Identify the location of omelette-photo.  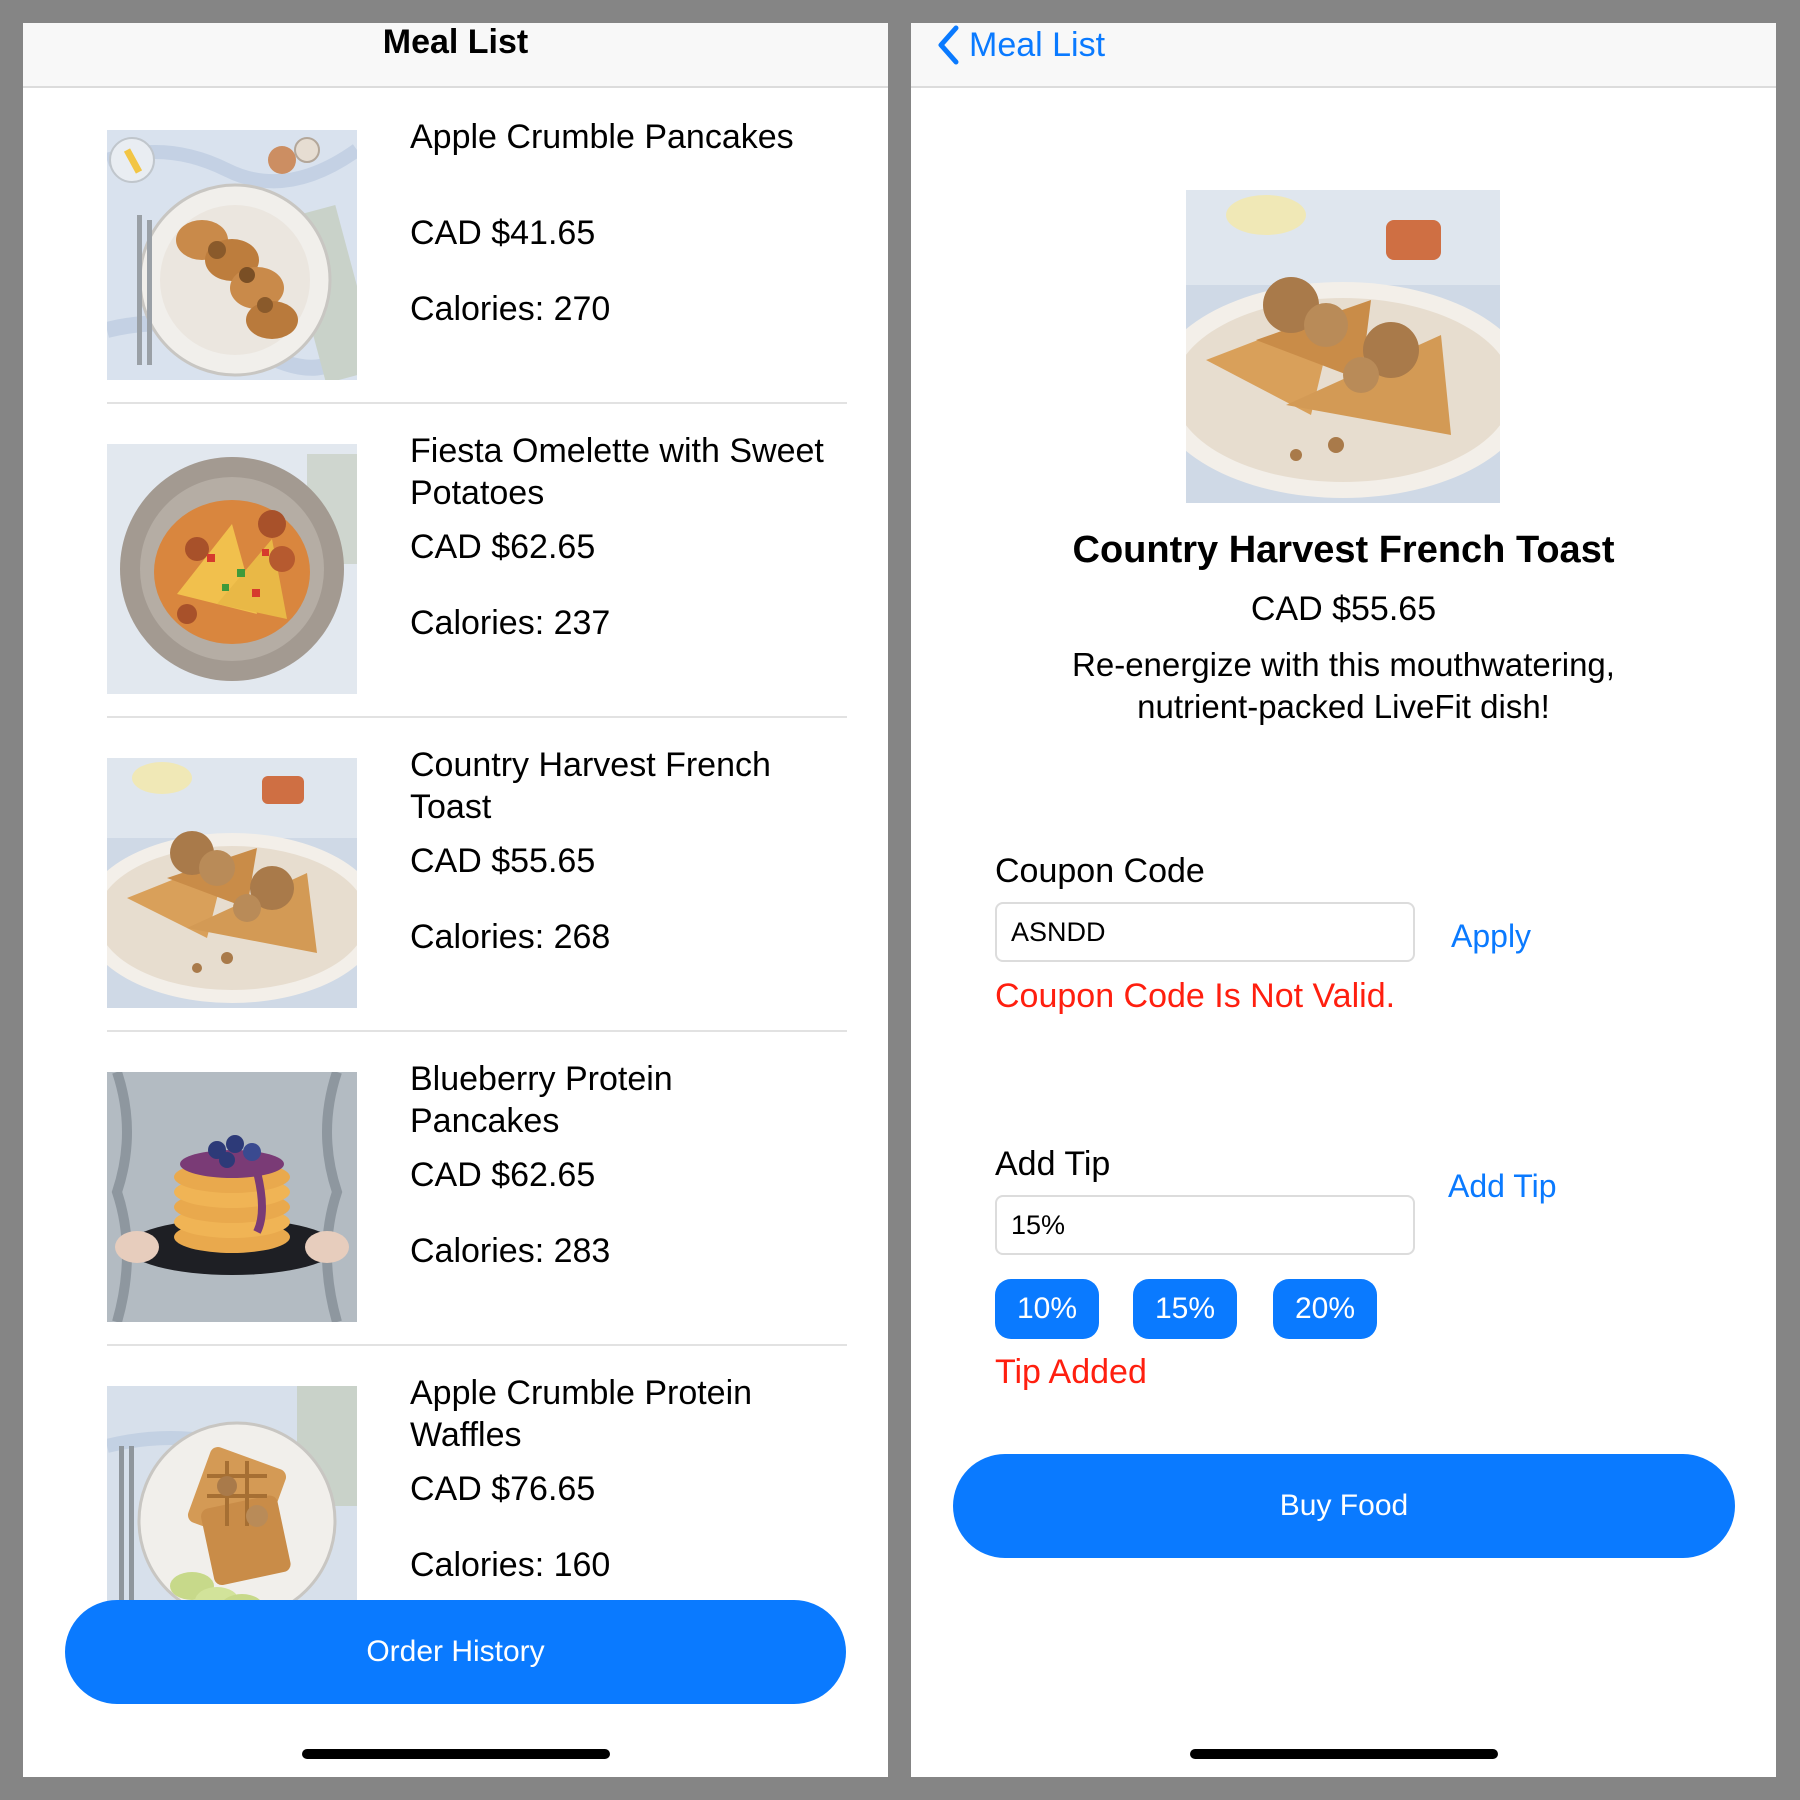
(232, 569).